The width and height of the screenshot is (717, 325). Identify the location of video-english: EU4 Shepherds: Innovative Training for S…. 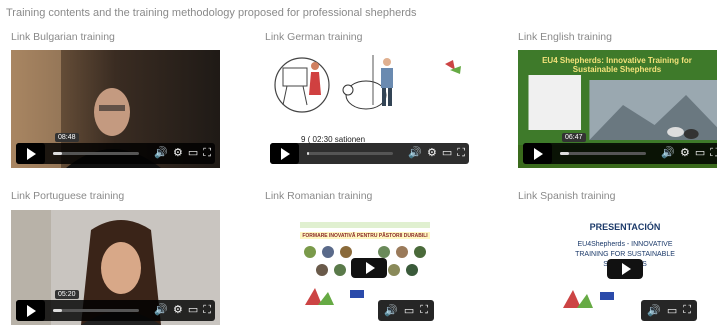
(617, 109).